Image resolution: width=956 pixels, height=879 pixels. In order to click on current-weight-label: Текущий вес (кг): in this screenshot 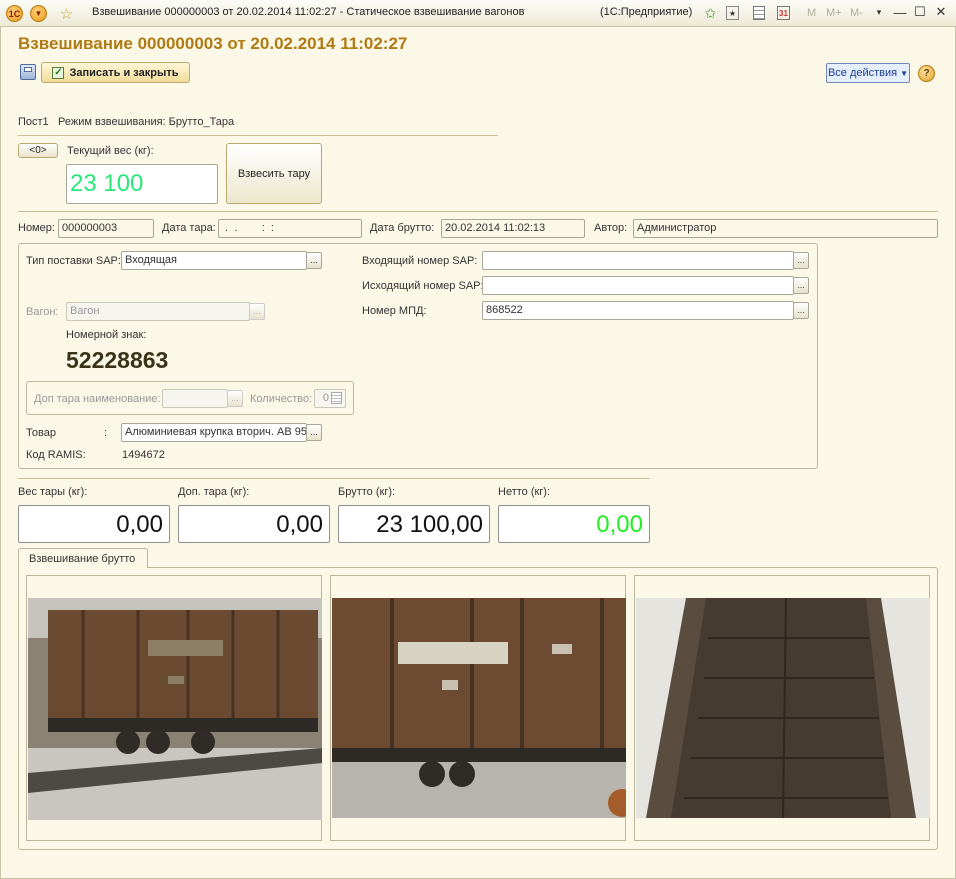, I will do `click(110, 151)`.